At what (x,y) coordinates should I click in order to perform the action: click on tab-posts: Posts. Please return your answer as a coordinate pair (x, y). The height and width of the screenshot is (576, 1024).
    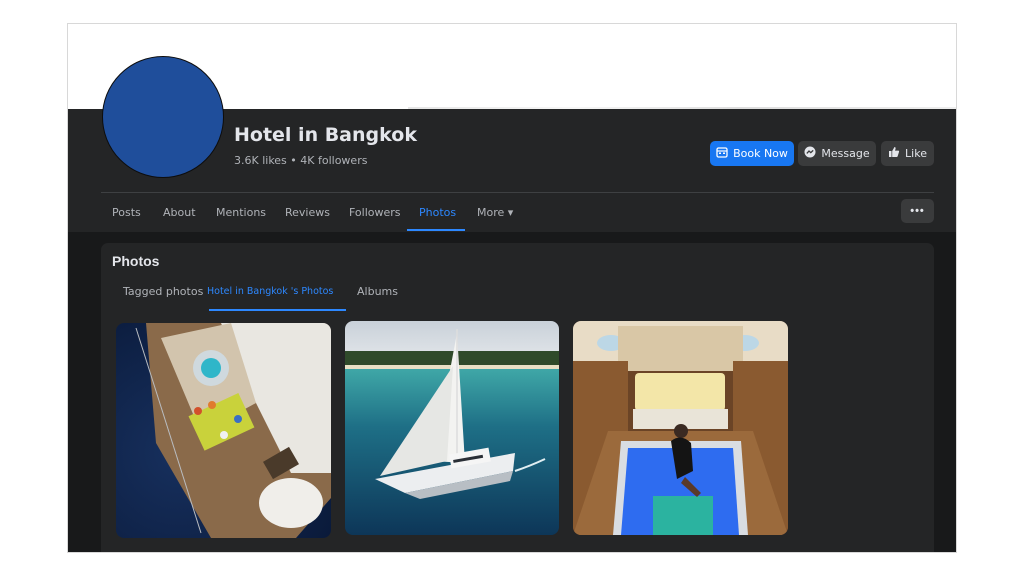
    Looking at the image, I should click on (126, 212).